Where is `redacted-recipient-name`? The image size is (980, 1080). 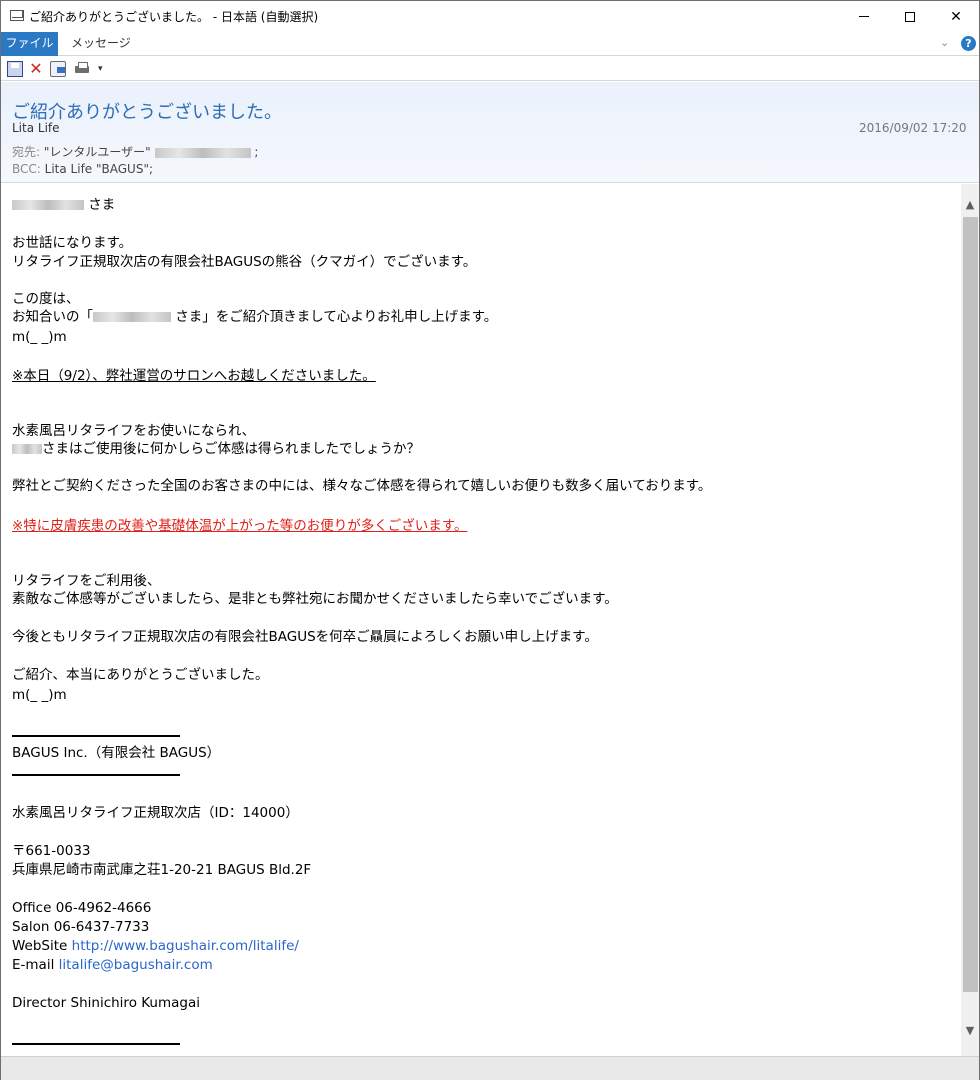
redacted-recipient-name is located at coordinates (202, 152).